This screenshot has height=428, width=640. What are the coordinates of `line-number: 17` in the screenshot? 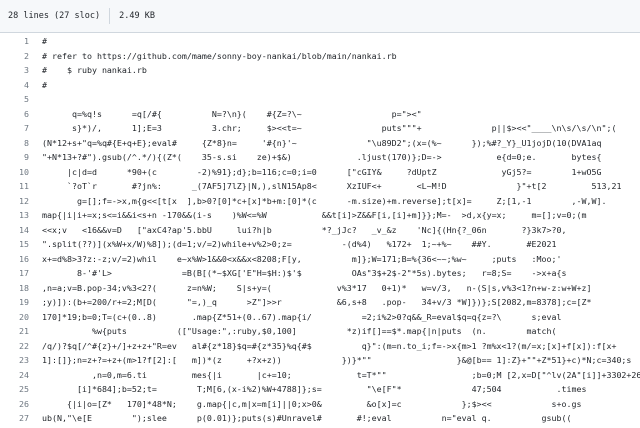 It's located at (14, 273).